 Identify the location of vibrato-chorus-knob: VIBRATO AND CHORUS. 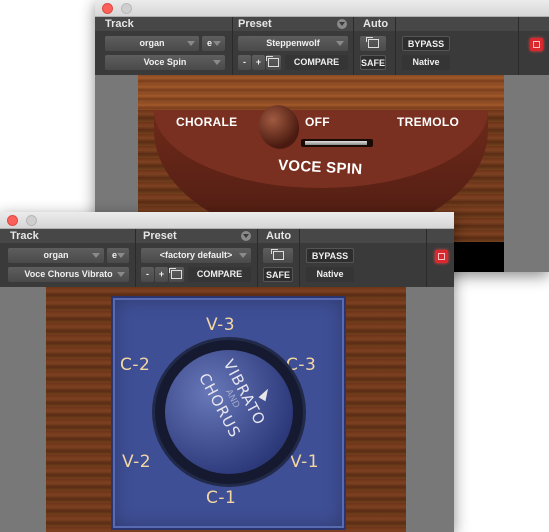
(229, 412).